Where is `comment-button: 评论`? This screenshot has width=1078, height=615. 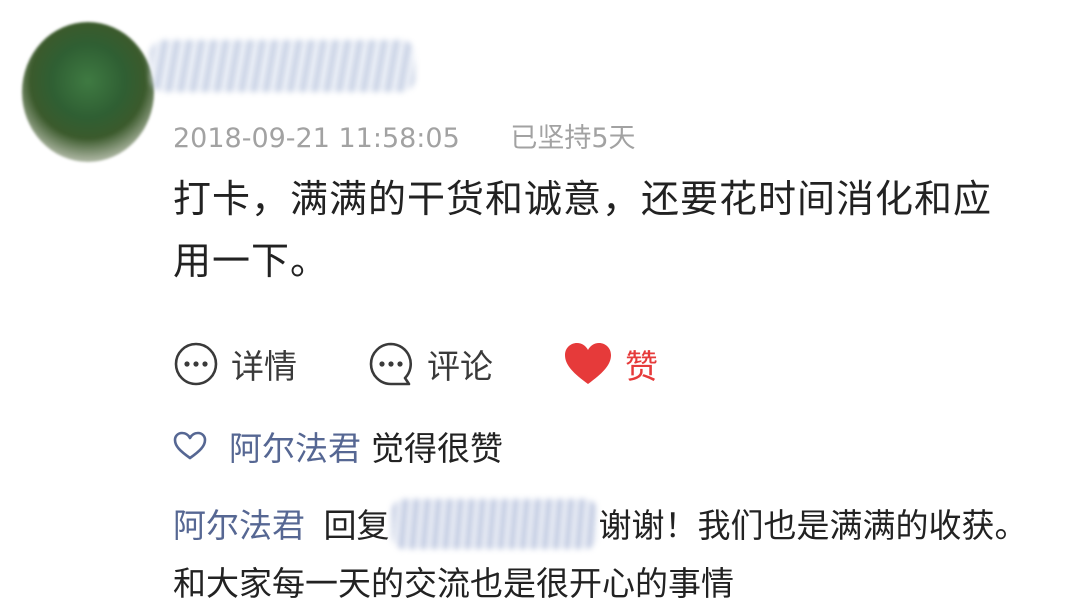 comment-button: 评论 is located at coordinates (430, 364).